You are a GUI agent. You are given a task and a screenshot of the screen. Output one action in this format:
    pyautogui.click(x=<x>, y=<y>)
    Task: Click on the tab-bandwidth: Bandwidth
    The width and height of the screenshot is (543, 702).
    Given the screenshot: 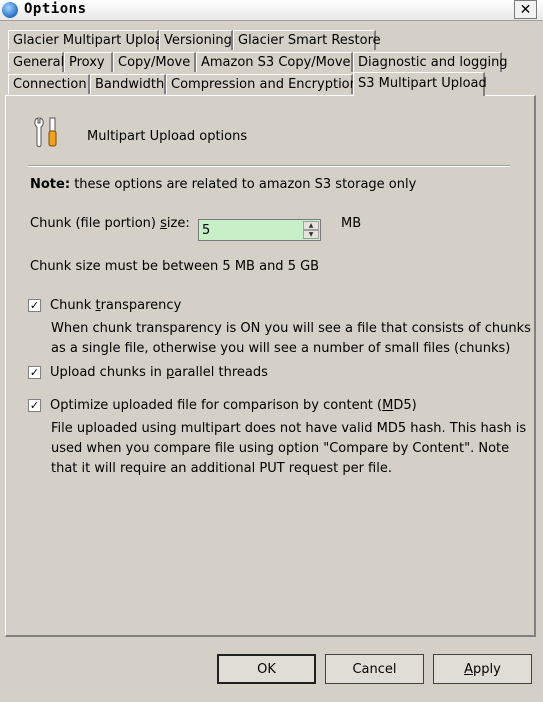 What is the action you would take?
    pyautogui.click(x=128, y=84)
    